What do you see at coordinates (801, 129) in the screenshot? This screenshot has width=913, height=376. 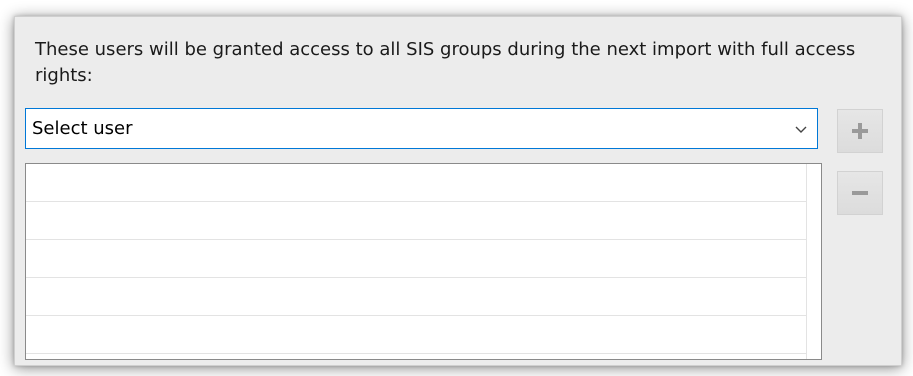 I see `chevron-down-icon` at bounding box center [801, 129].